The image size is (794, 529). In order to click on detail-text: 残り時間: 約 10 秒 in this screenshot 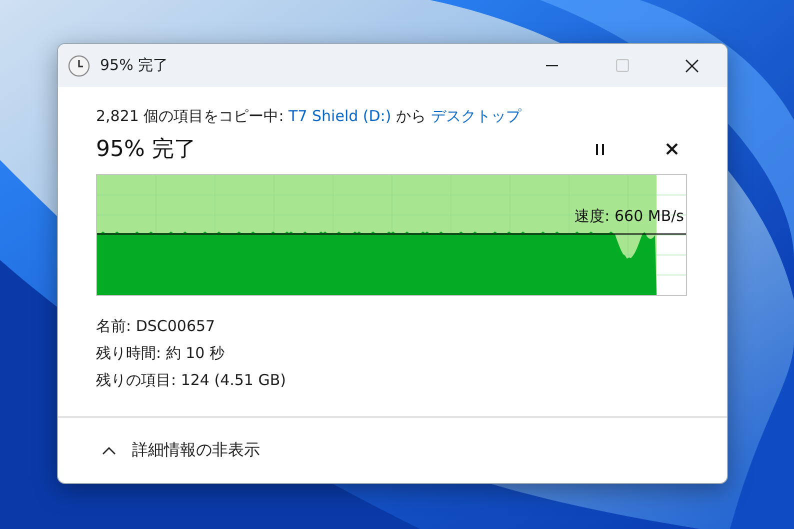, I will do `click(161, 353)`.